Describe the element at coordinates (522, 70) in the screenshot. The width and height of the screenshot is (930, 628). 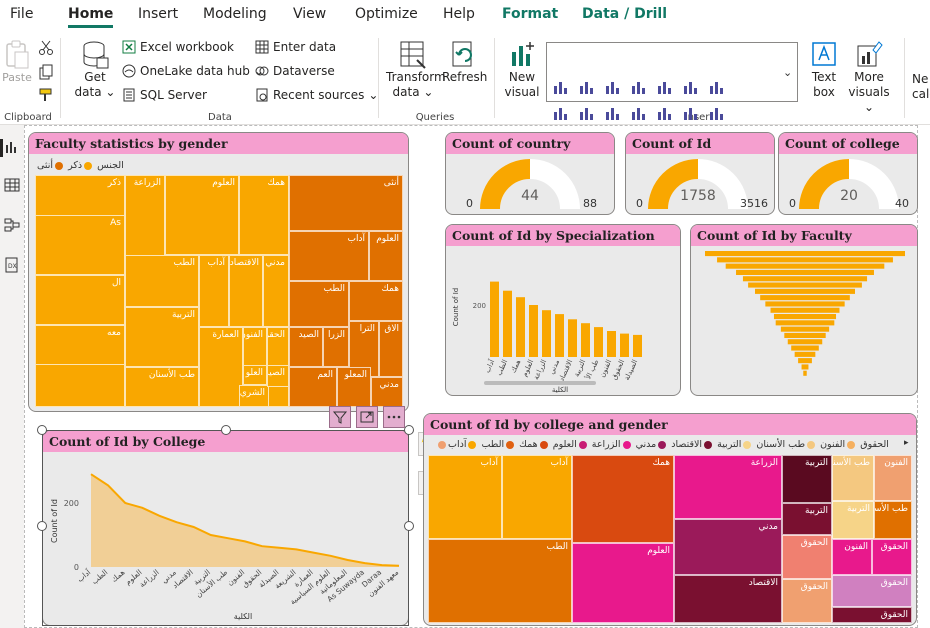
I see `new-visual-button: New visual` at that location.